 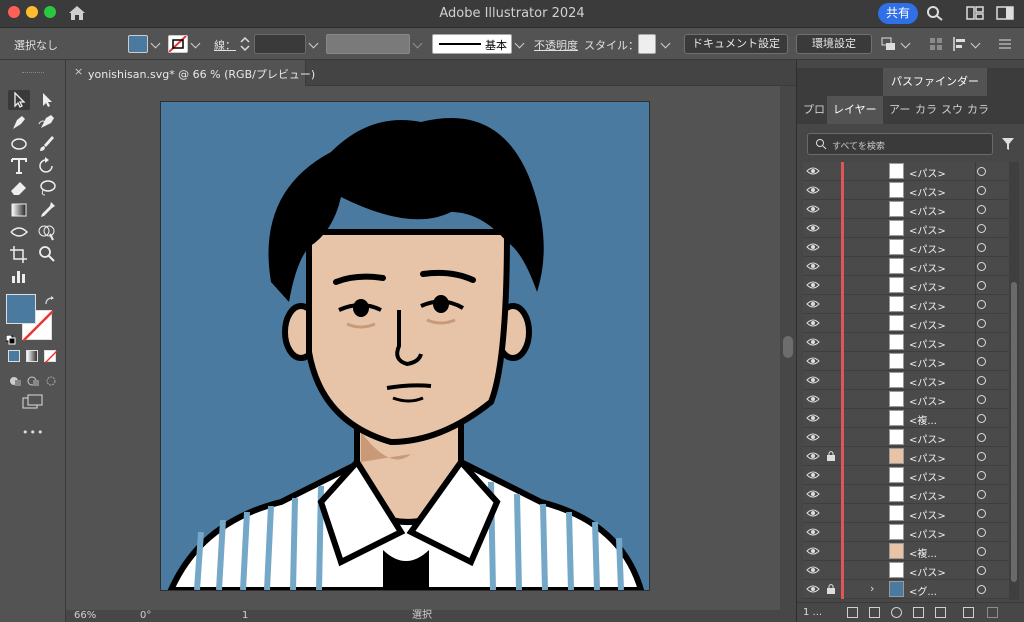 I want to click on eraser-tool-icon, so click(x=19, y=188).